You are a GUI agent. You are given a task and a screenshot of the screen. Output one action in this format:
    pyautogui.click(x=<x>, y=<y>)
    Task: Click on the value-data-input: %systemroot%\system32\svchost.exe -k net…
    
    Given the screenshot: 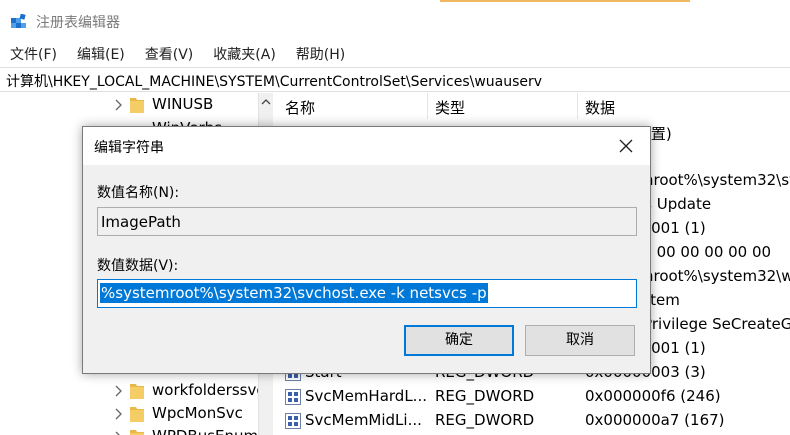 What is the action you would take?
    pyautogui.click(x=367, y=293)
    